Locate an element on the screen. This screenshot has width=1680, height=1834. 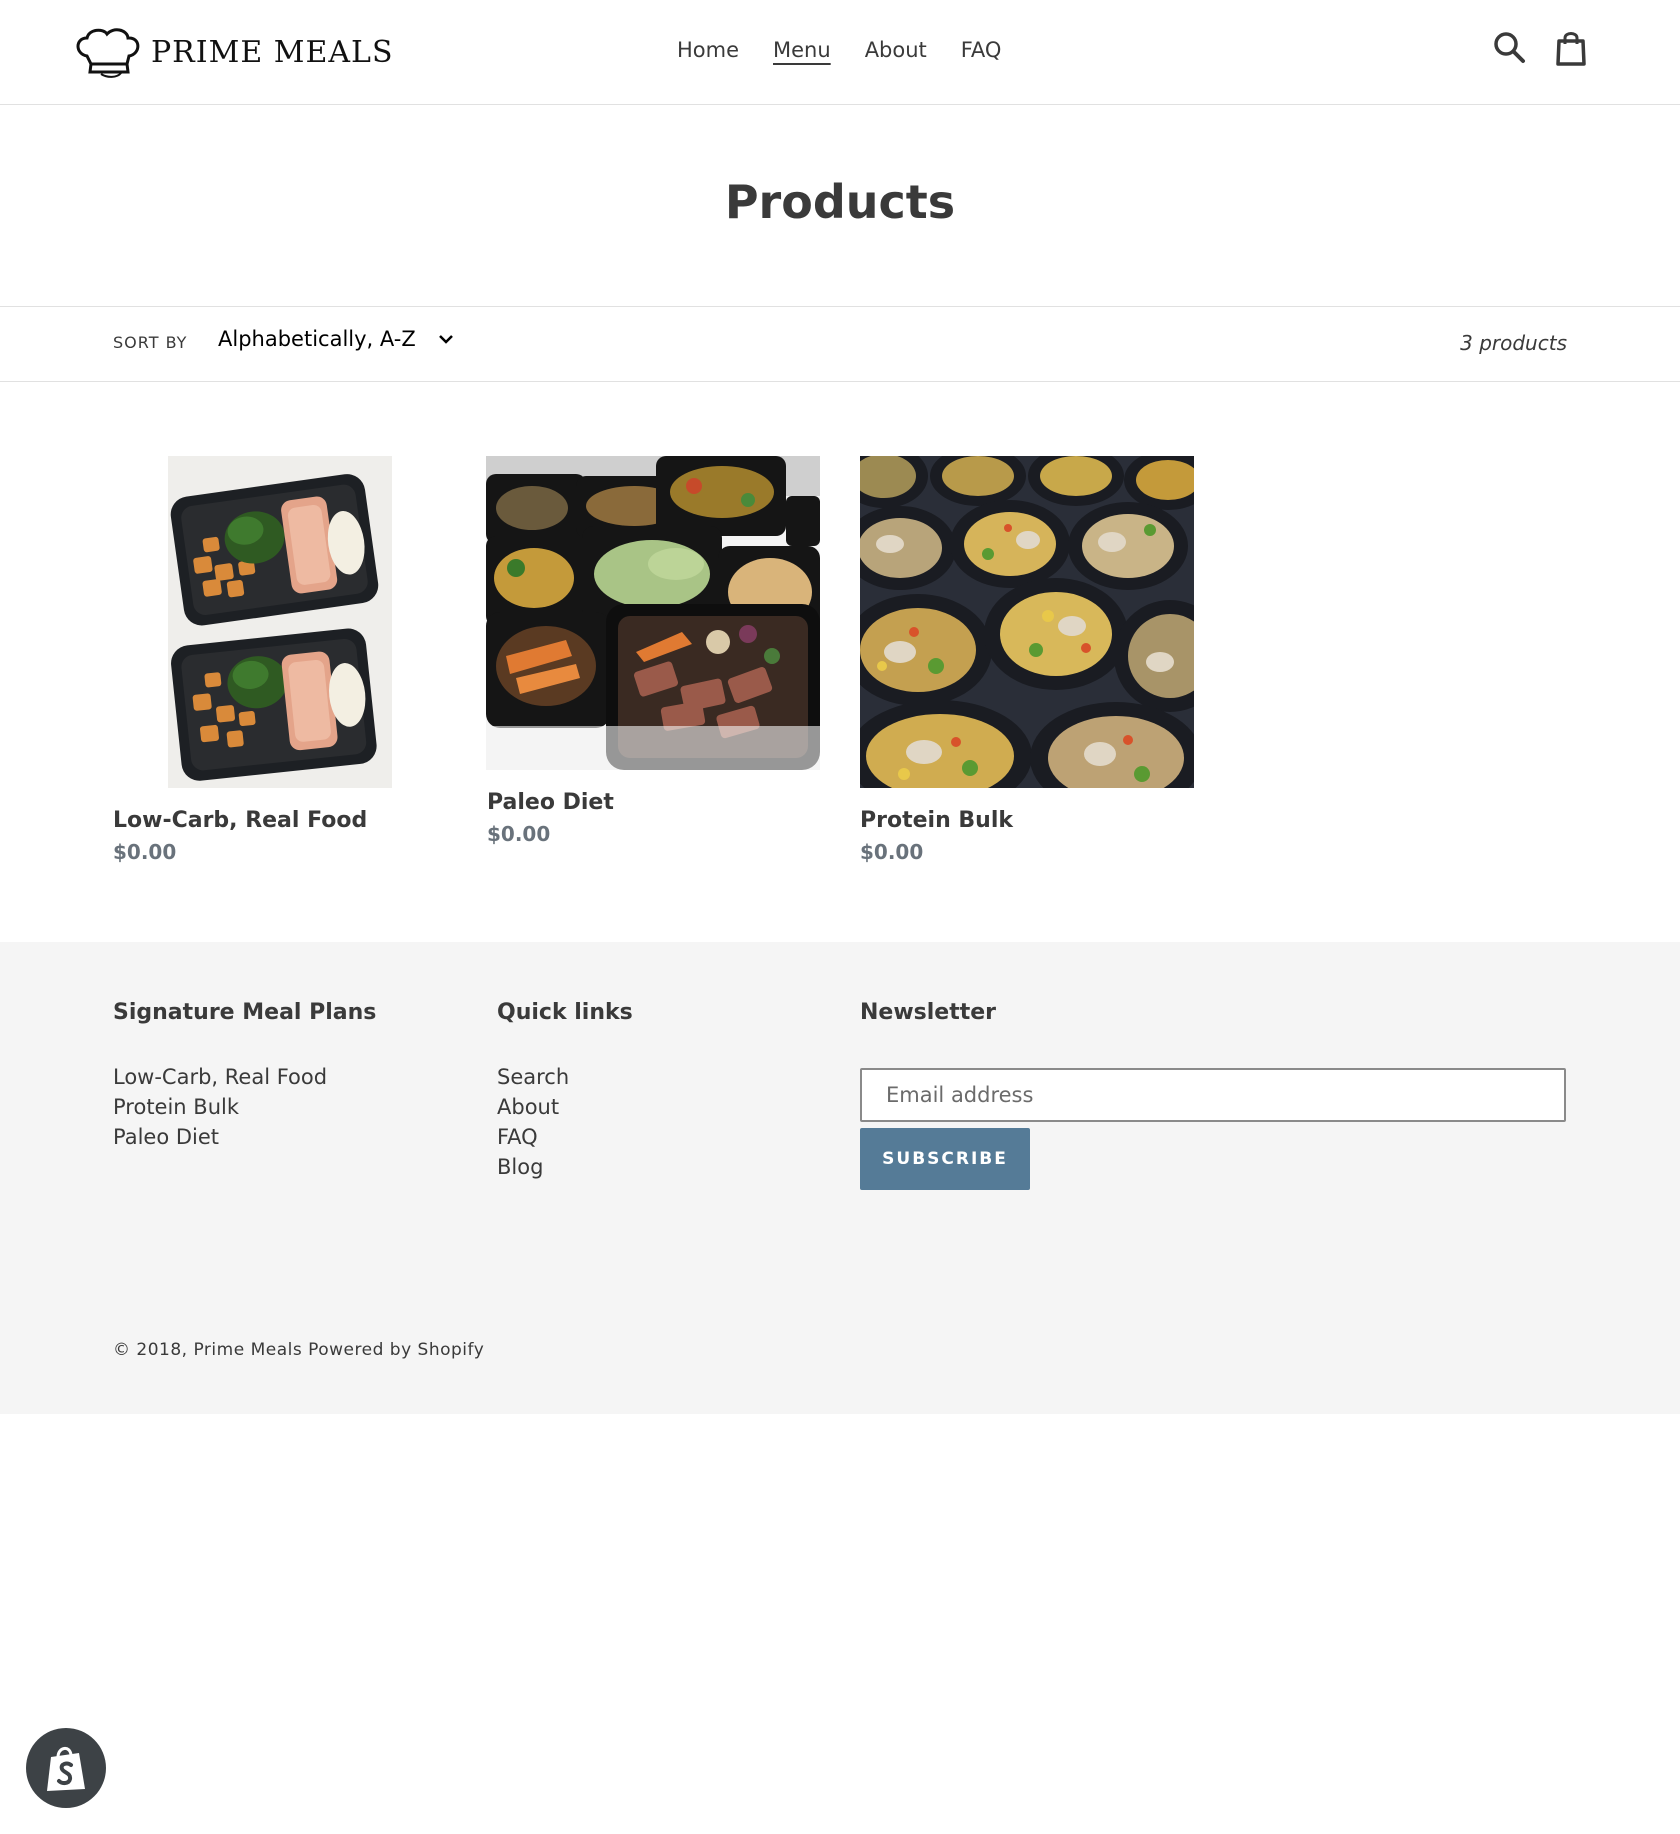
product-title: Low-Carb, Real Food is located at coordinates (240, 820).